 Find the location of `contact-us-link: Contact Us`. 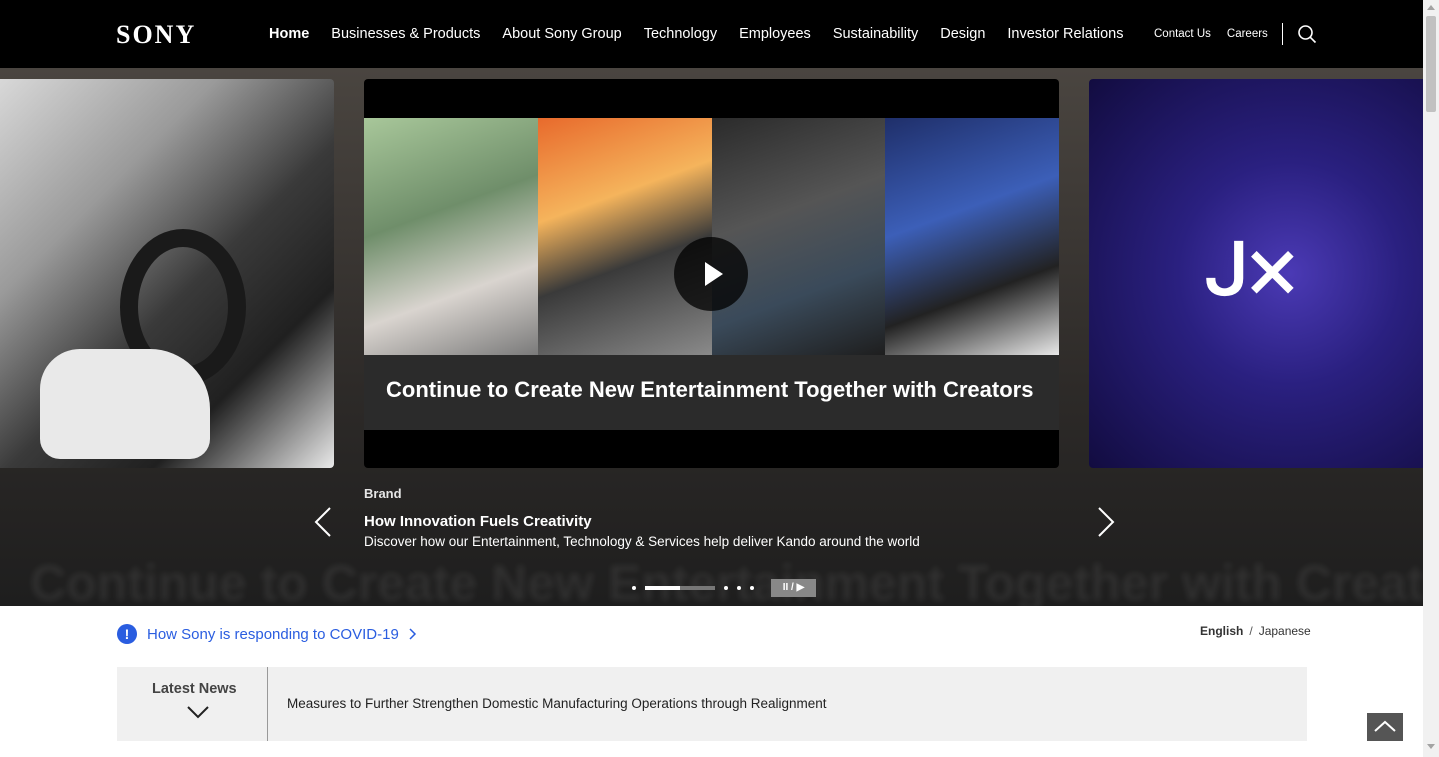

contact-us-link: Contact Us is located at coordinates (1182, 34).